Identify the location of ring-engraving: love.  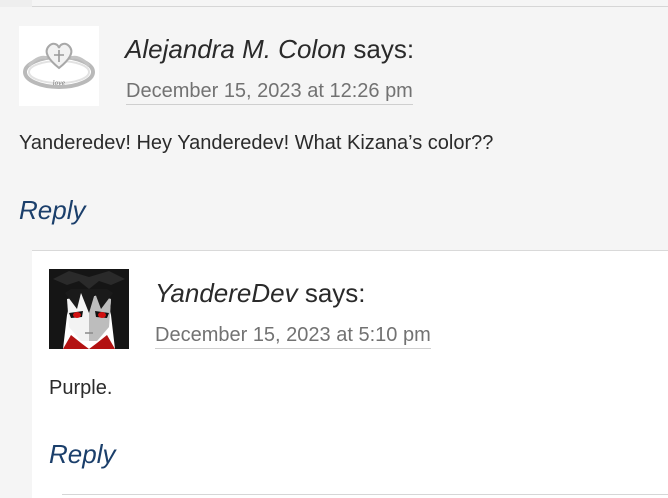
(59, 83).